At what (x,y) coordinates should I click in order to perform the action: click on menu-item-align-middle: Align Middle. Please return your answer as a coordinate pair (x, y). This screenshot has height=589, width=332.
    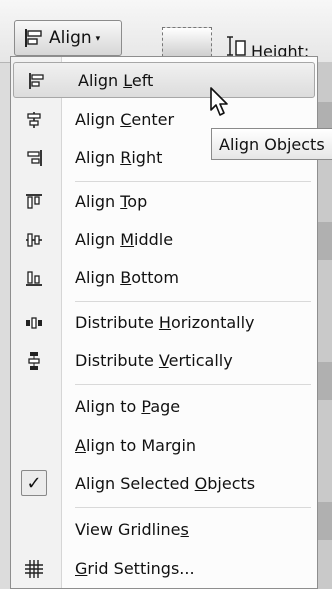
    Looking at the image, I should click on (164, 240).